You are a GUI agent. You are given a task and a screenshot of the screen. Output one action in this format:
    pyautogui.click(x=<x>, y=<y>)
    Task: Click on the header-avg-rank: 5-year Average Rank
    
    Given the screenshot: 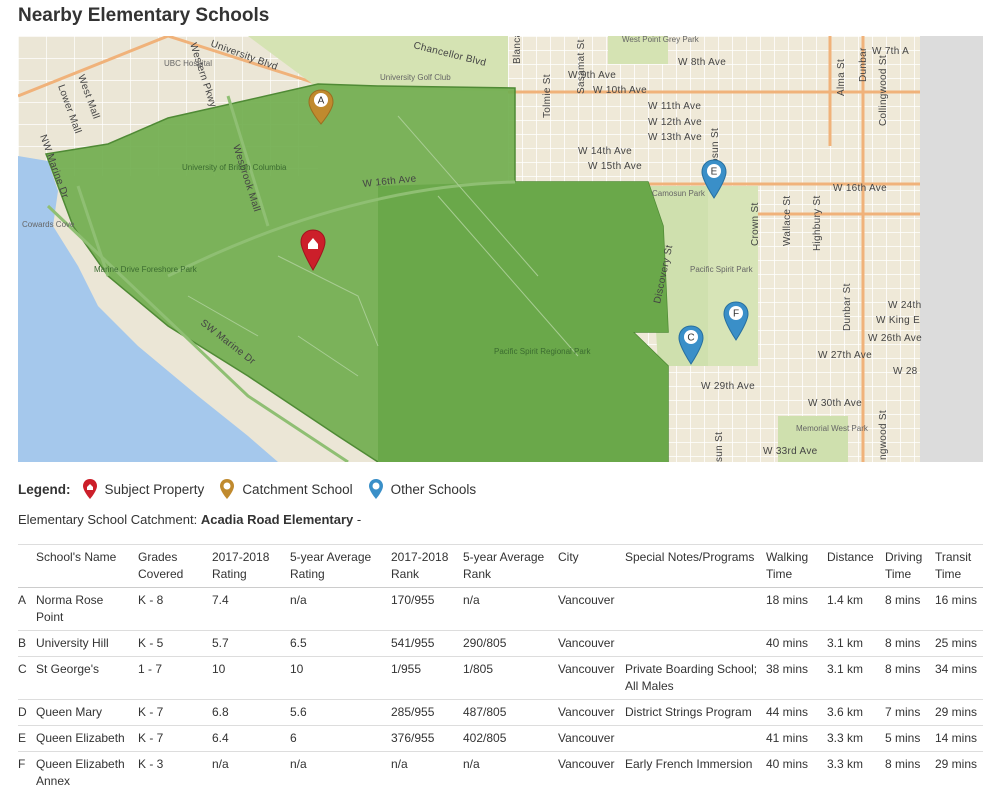 What is the action you would take?
    pyautogui.click(x=510, y=566)
    